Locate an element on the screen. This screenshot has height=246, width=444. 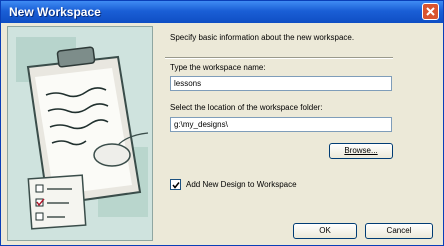
close-button is located at coordinates (430, 11).